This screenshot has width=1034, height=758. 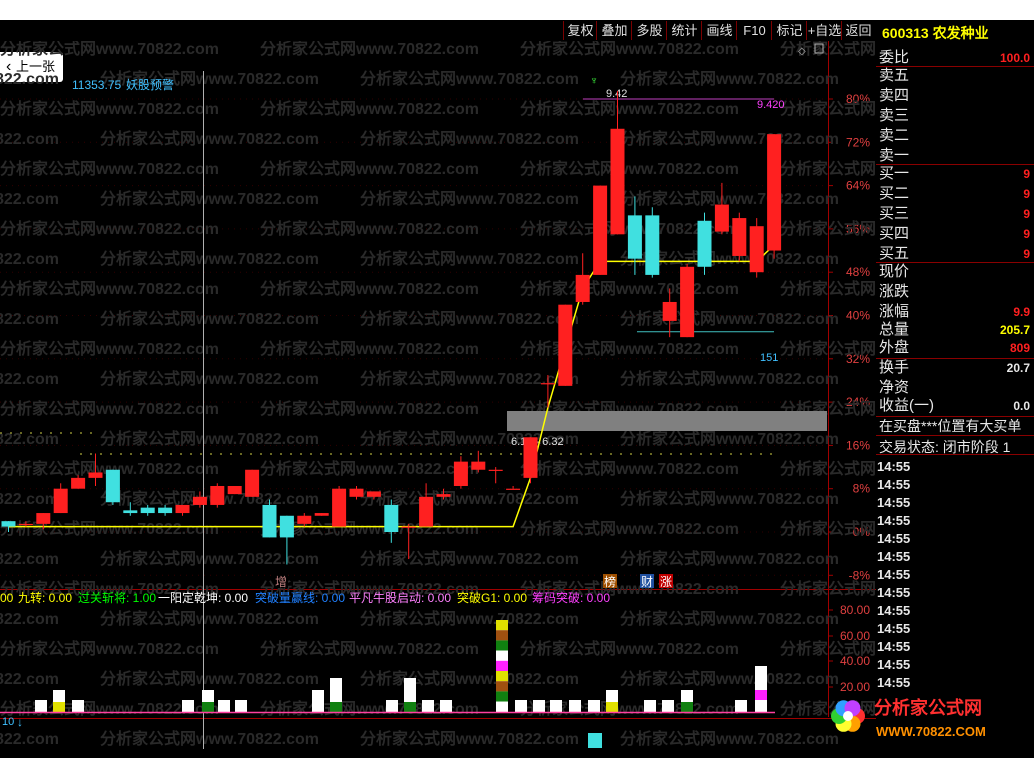 I want to click on toolbar-button-8: 返回, so click(x=858, y=30).